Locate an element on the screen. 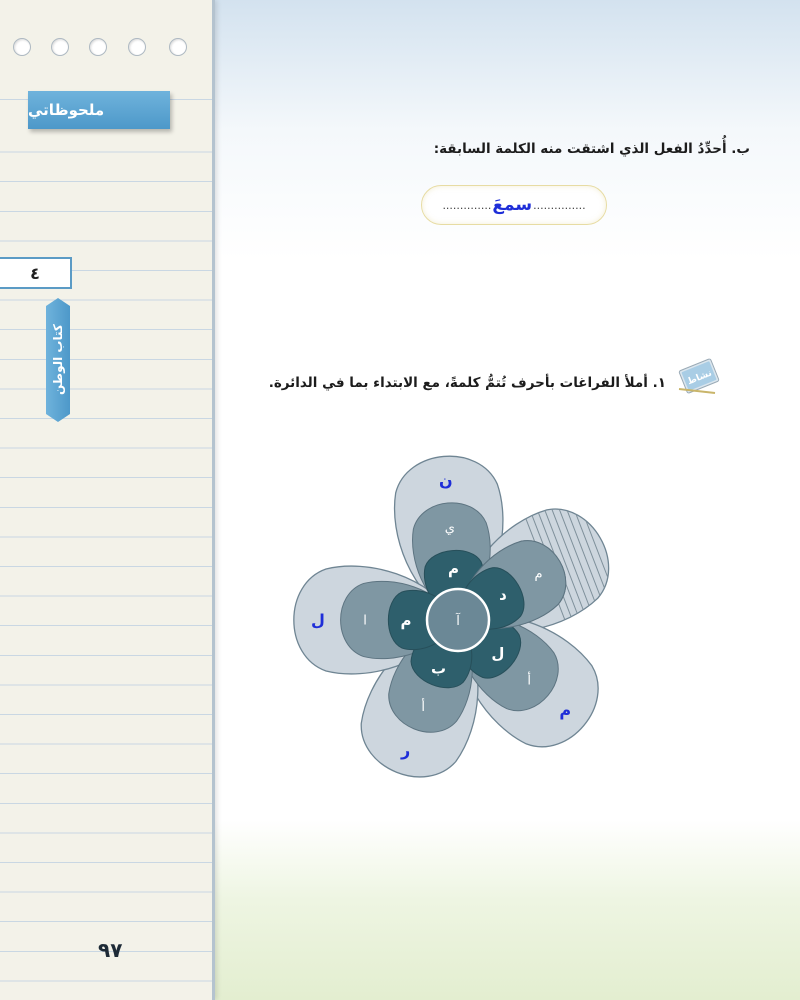 The image size is (800, 1000). petal-letter-inner-upper-right: د is located at coordinates (503, 594).